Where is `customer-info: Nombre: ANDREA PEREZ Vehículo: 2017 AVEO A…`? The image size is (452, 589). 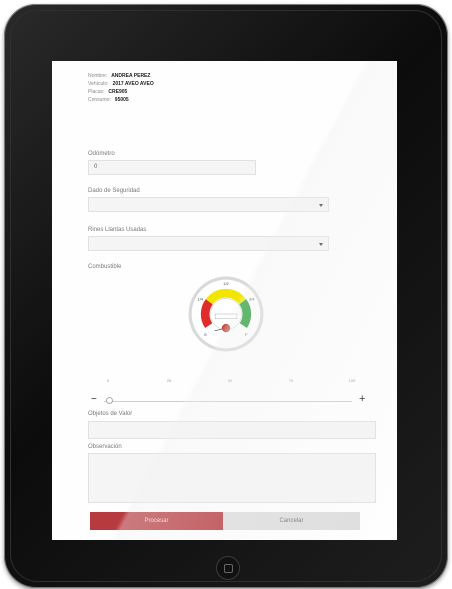 customer-info: Nombre: ANDREA PEREZ Vehículo: 2017 AVEO A… is located at coordinates (121, 88).